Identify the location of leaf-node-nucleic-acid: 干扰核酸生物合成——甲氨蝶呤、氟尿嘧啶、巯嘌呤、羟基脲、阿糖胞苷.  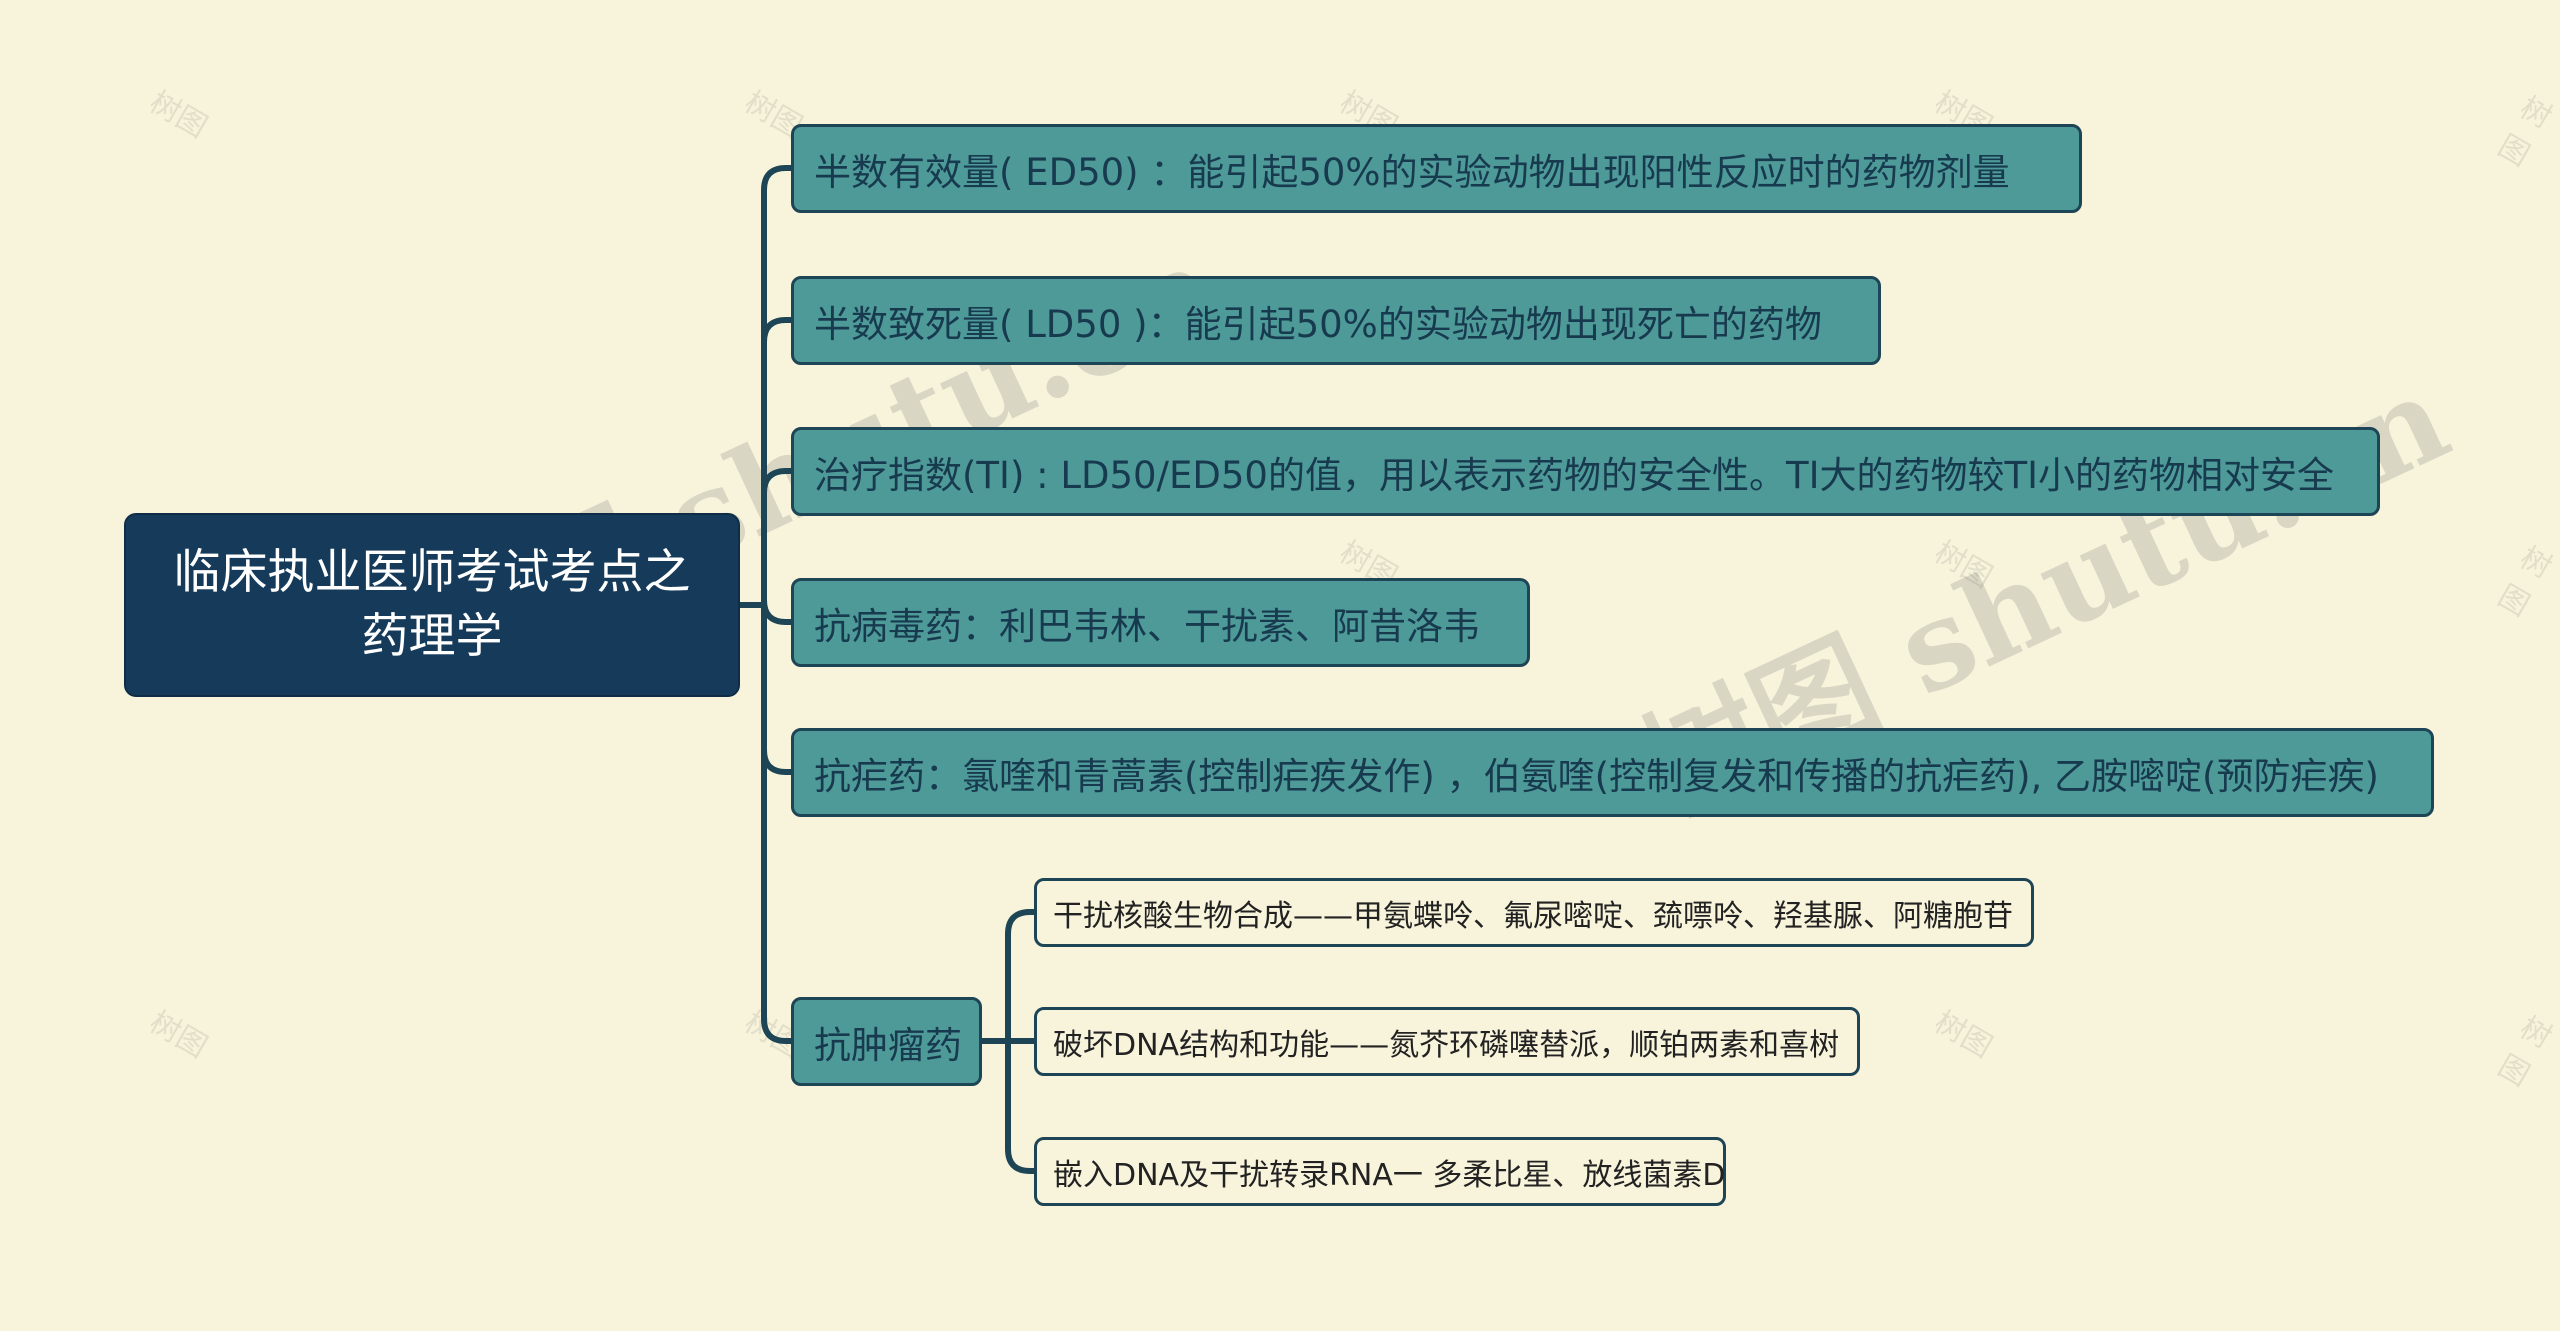
(1534, 912).